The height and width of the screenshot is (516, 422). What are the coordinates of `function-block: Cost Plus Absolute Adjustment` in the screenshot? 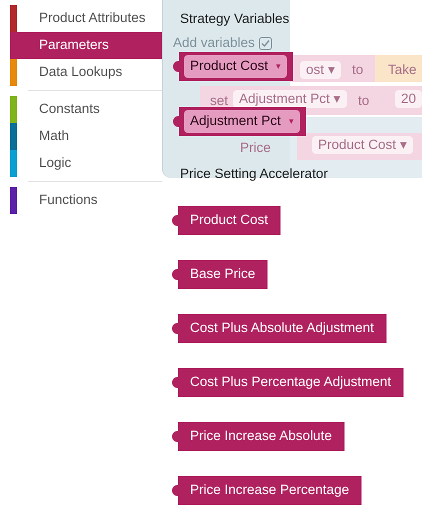 It's located at (278, 328).